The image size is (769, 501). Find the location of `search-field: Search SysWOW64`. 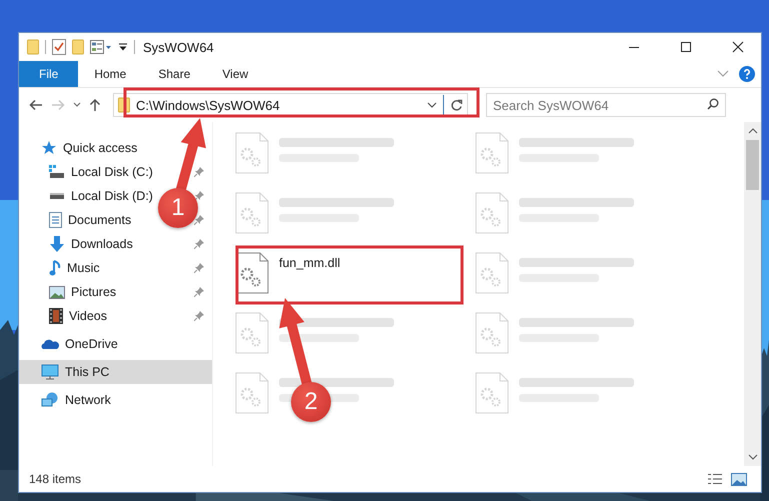

search-field: Search SysWOW64 is located at coordinates (606, 105).